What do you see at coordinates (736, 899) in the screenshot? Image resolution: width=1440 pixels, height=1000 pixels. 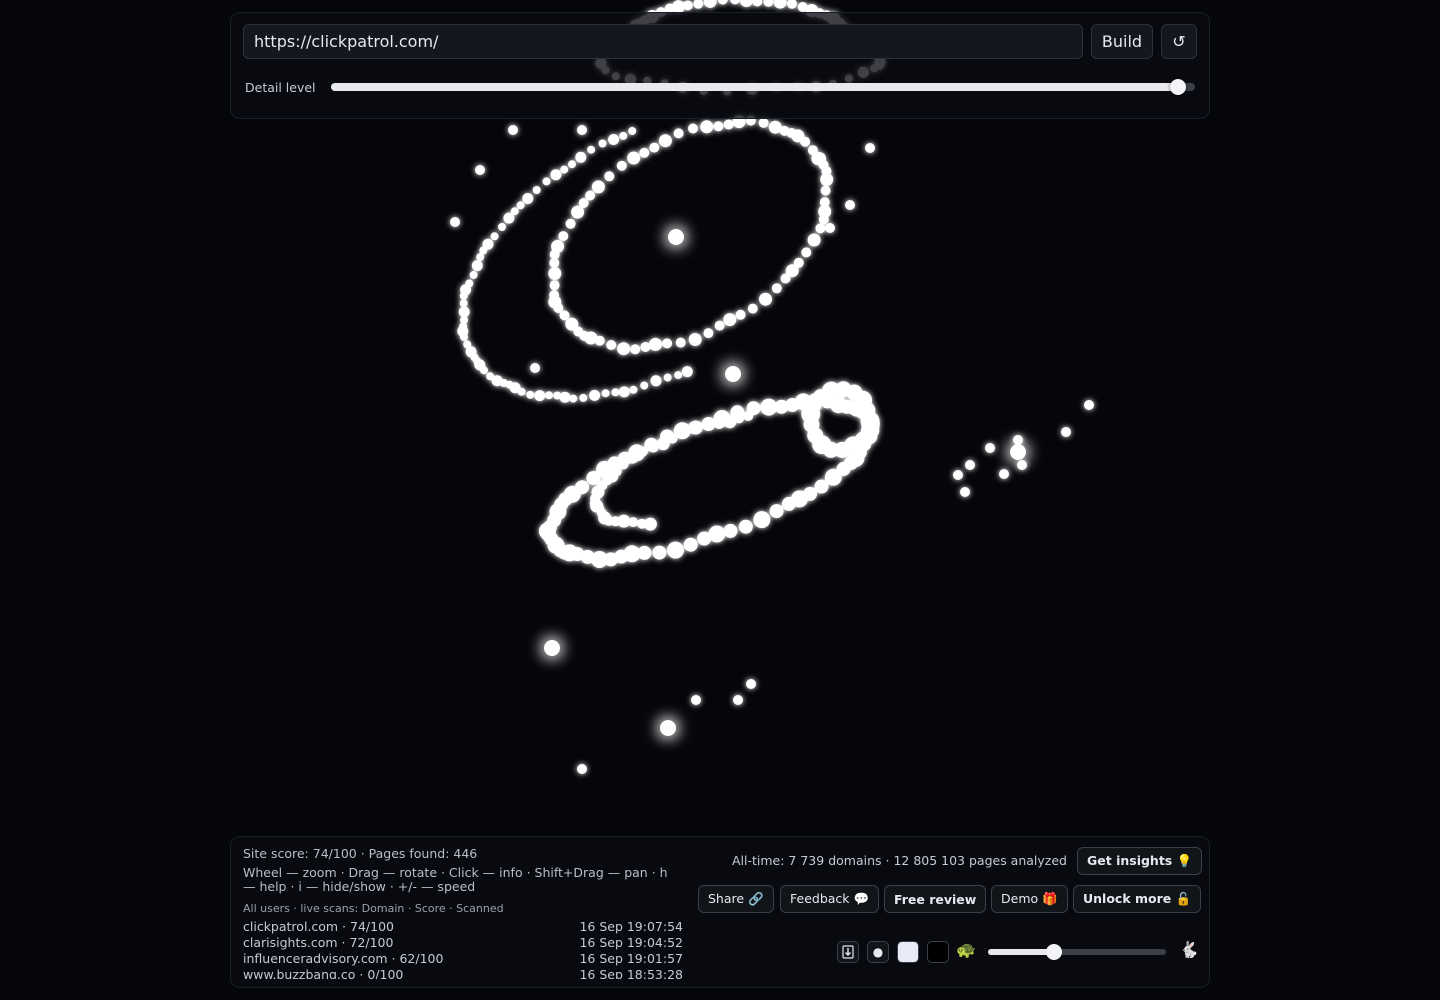 I see `share-button: Share 🔗` at bounding box center [736, 899].